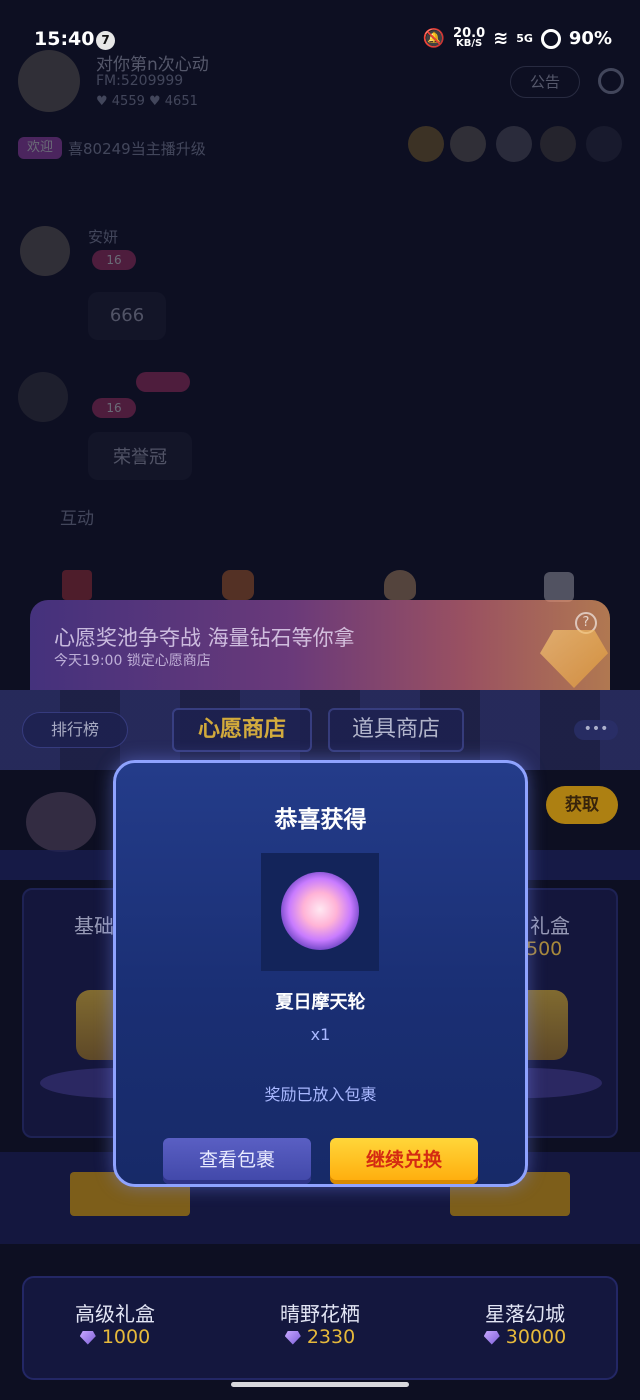 This screenshot has height=1400, width=640. I want to click on continue-exchange-button: 继续兑换, so click(404, 1161).